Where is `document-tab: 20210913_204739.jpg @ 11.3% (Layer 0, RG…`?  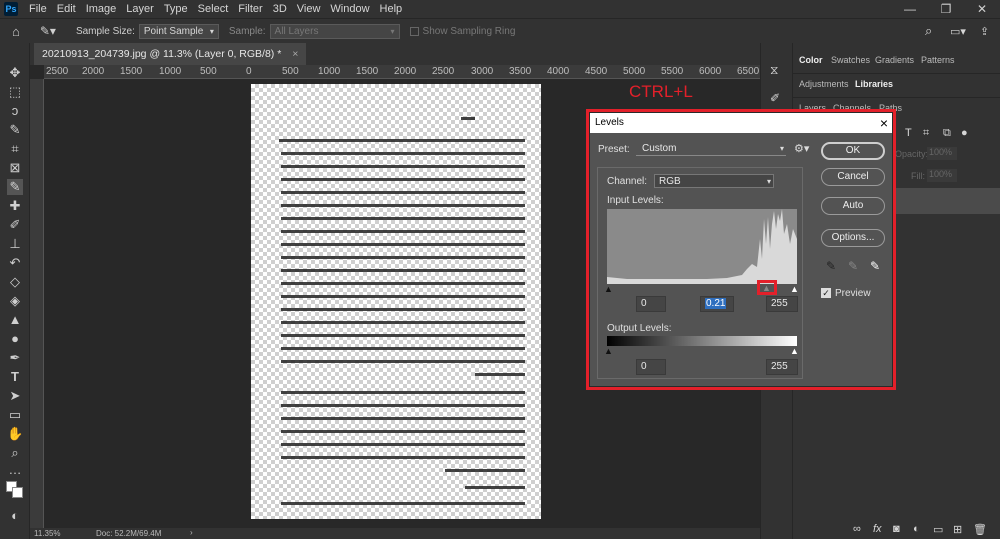
document-tab: 20210913_204739.jpg @ 11.3% (Layer 0, RG… is located at coordinates (170, 54).